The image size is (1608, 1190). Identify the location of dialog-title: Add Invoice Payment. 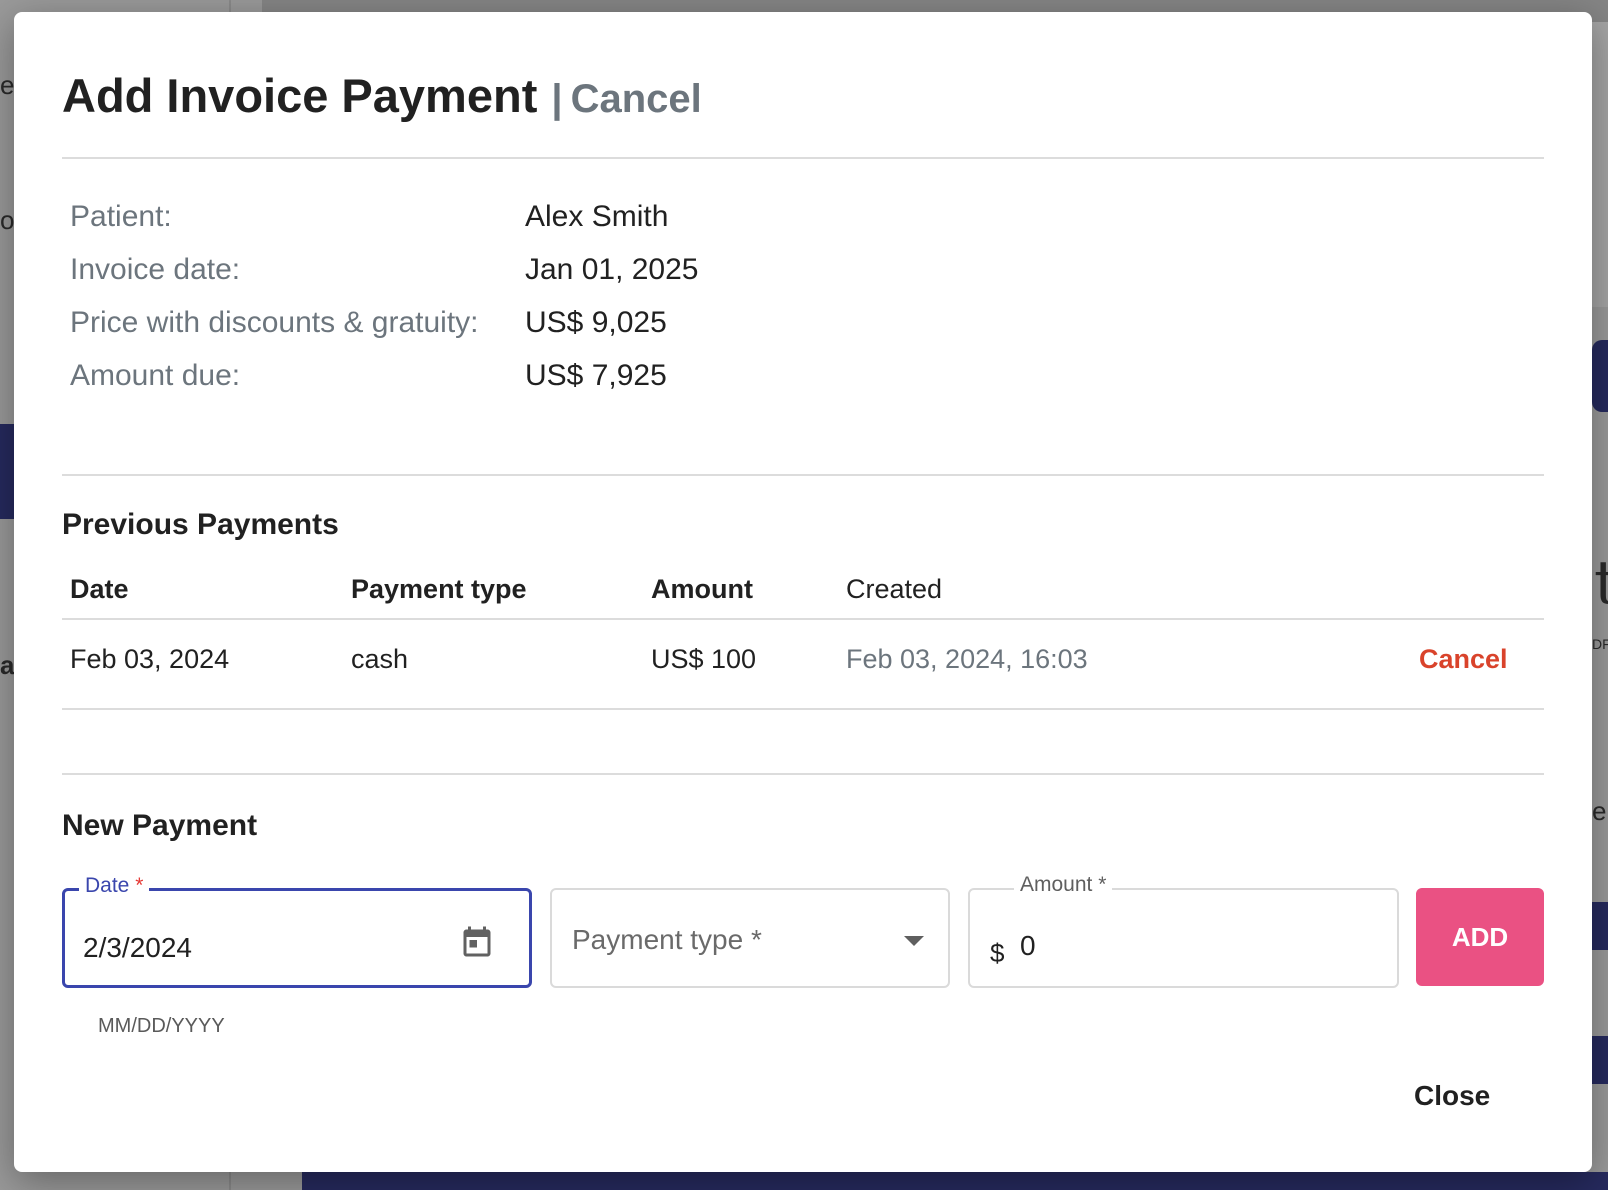
(300, 95).